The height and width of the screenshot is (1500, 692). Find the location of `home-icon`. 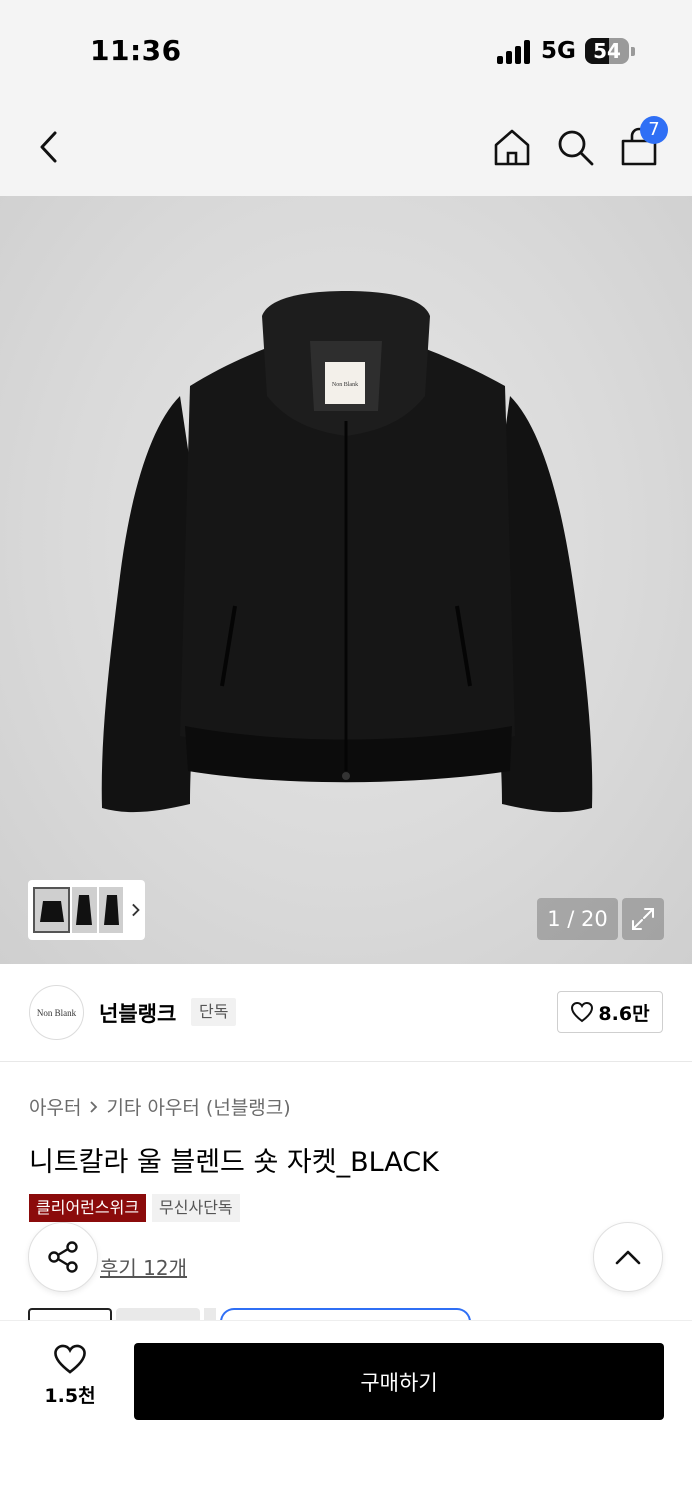

home-icon is located at coordinates (512, 147).